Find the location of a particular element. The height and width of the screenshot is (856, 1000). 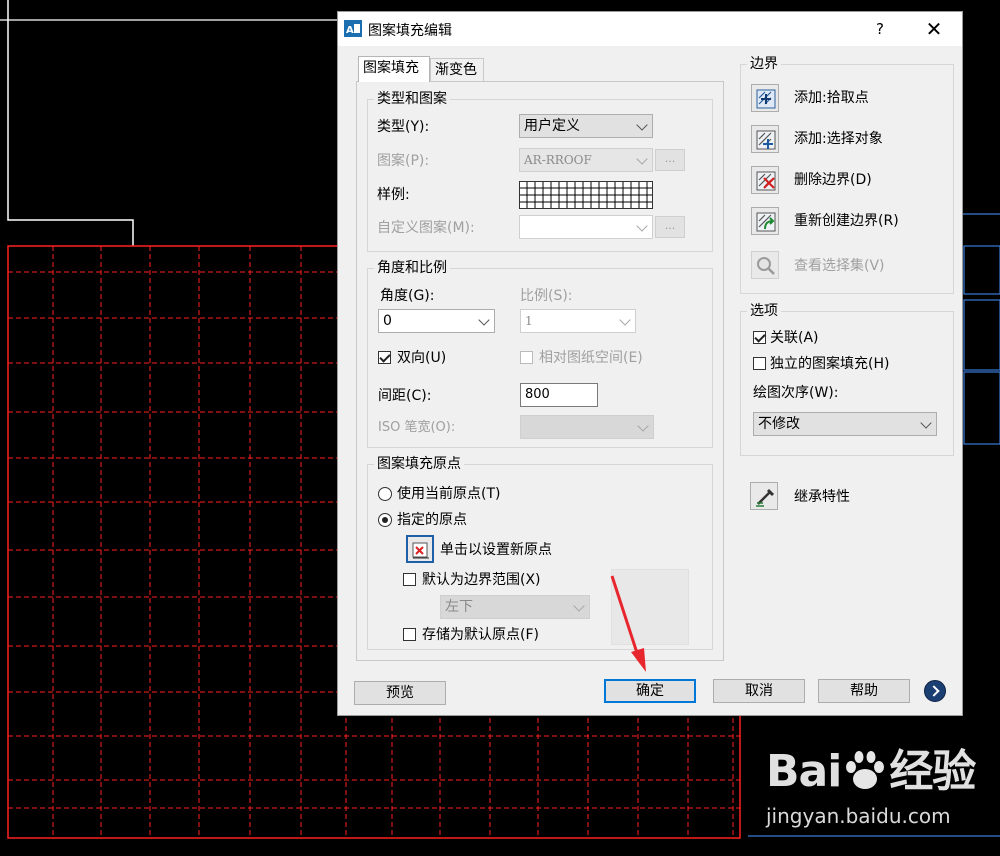

pick-point-icon is located at coordinates (766, 99).